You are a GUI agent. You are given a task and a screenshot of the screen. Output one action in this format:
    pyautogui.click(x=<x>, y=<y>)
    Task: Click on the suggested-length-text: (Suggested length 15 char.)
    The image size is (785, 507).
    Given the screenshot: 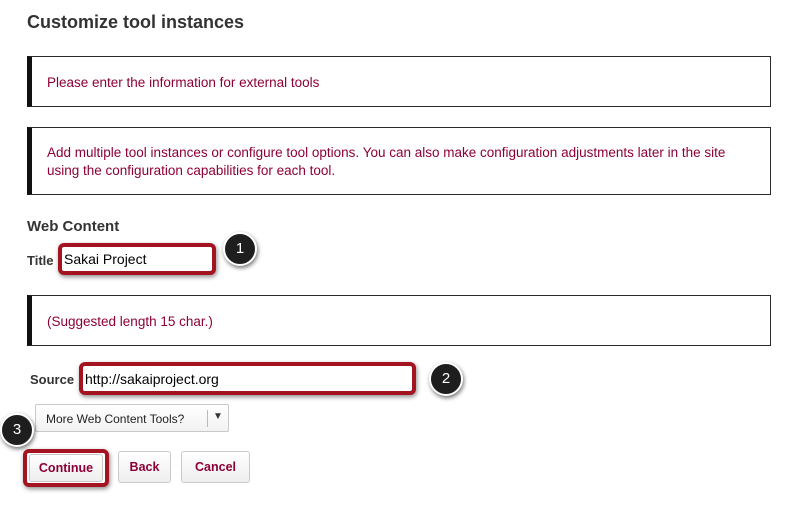 What is the action you would take?
    pyautogui.click(x=130, y=321)
    